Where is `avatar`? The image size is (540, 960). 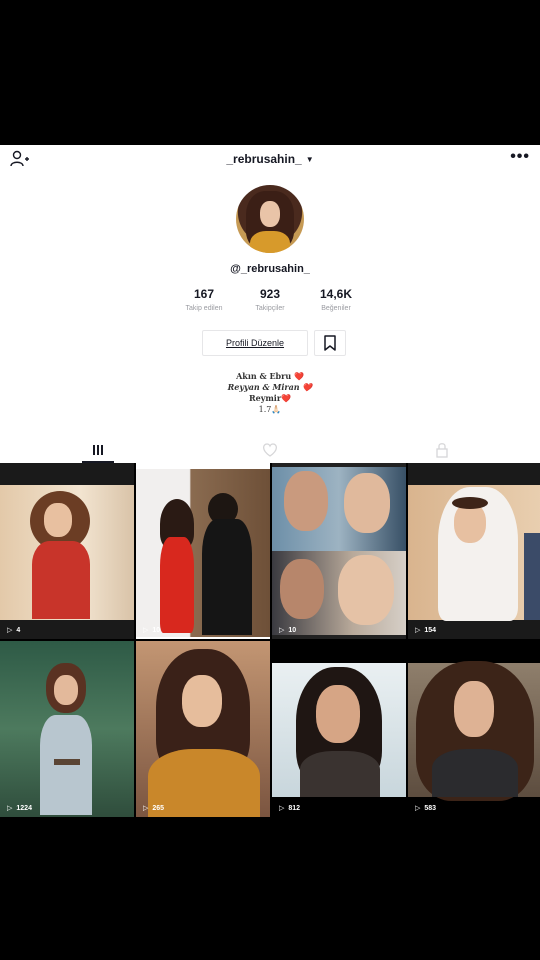 avatar is located at coordinates (270, 219).